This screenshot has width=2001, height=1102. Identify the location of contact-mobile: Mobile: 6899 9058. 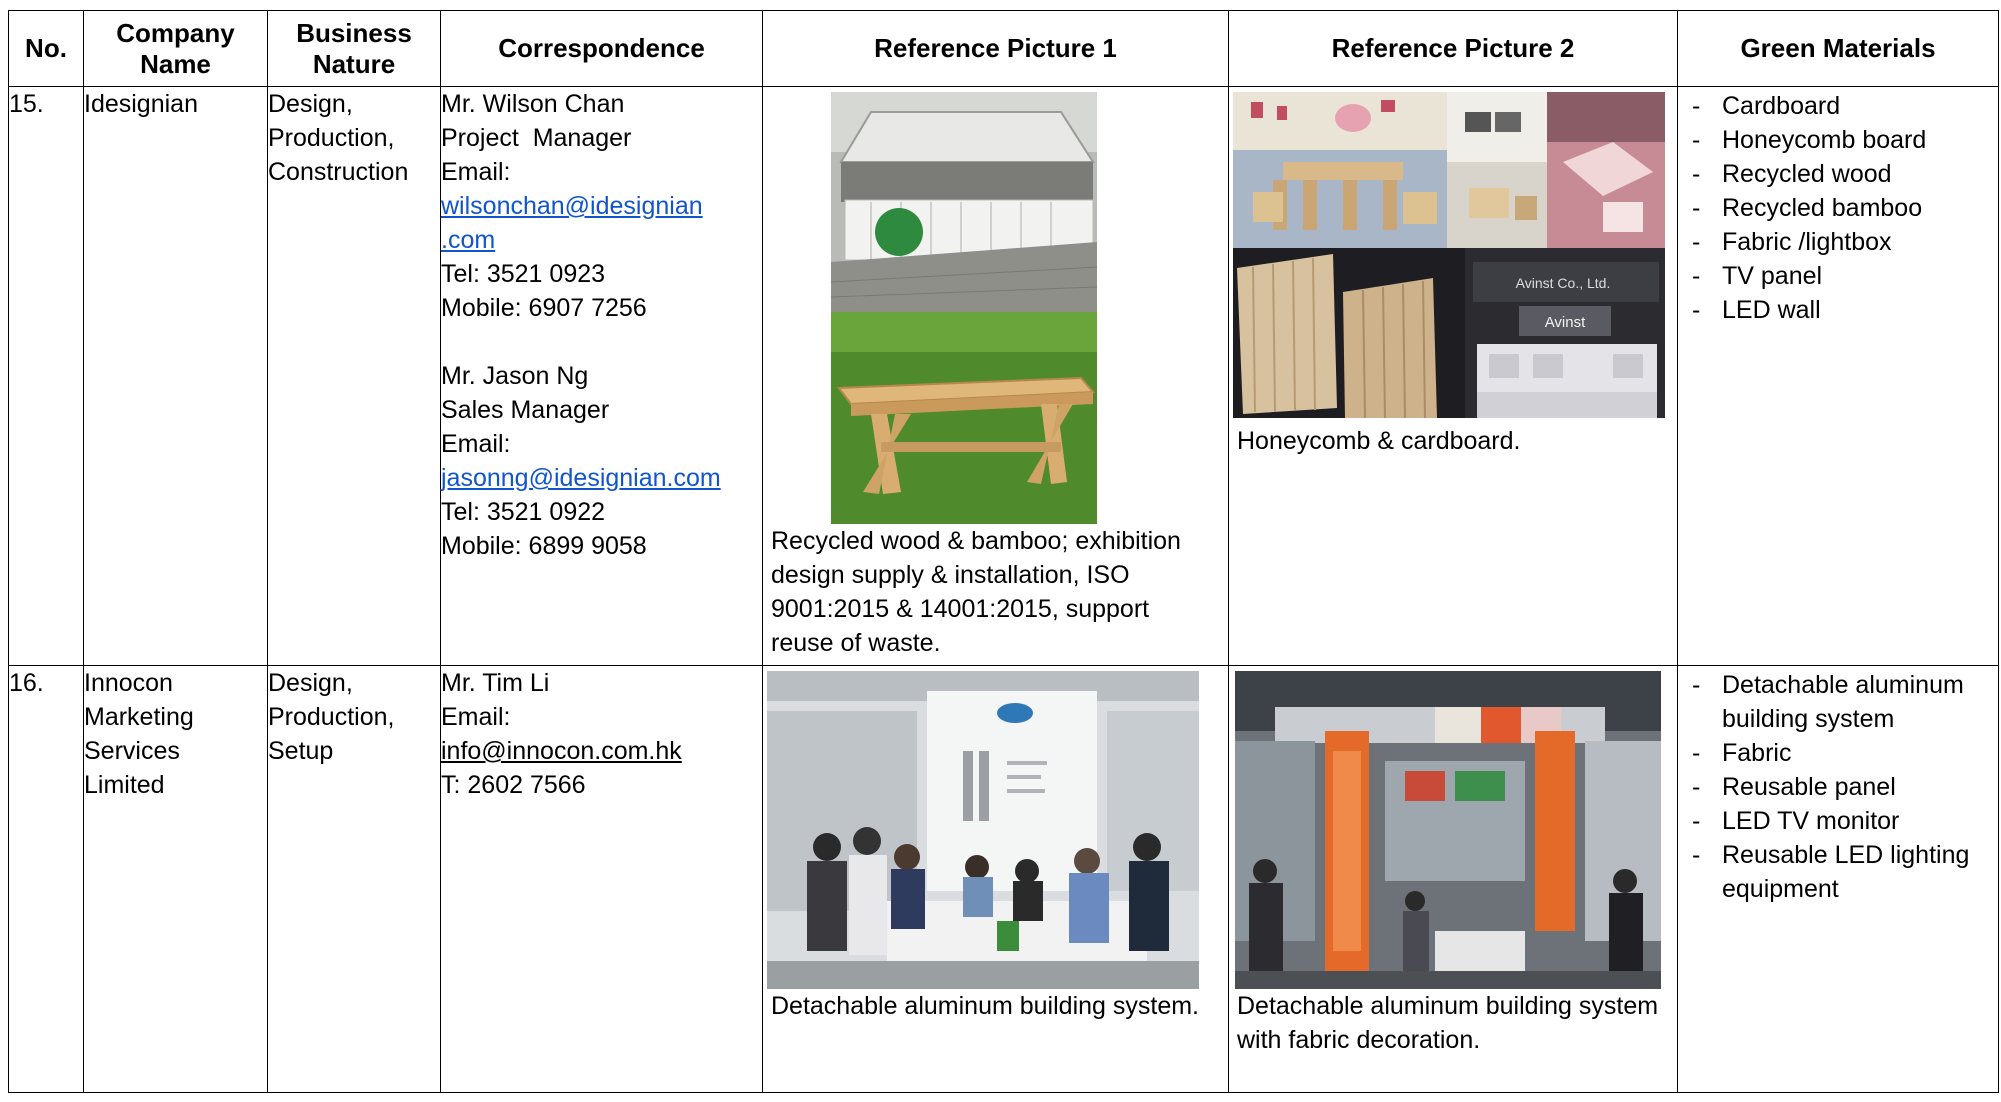
(544, 546).